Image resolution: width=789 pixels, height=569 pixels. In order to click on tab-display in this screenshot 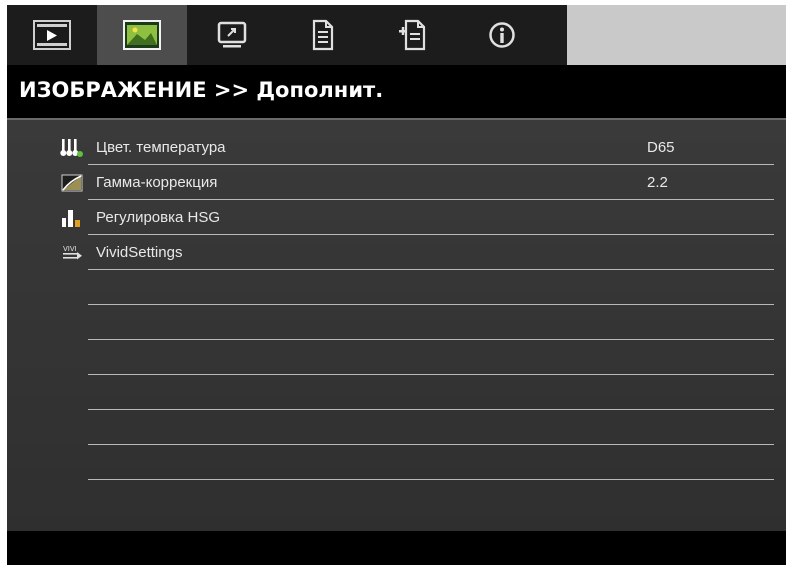, I will do `click(232, 35)`.